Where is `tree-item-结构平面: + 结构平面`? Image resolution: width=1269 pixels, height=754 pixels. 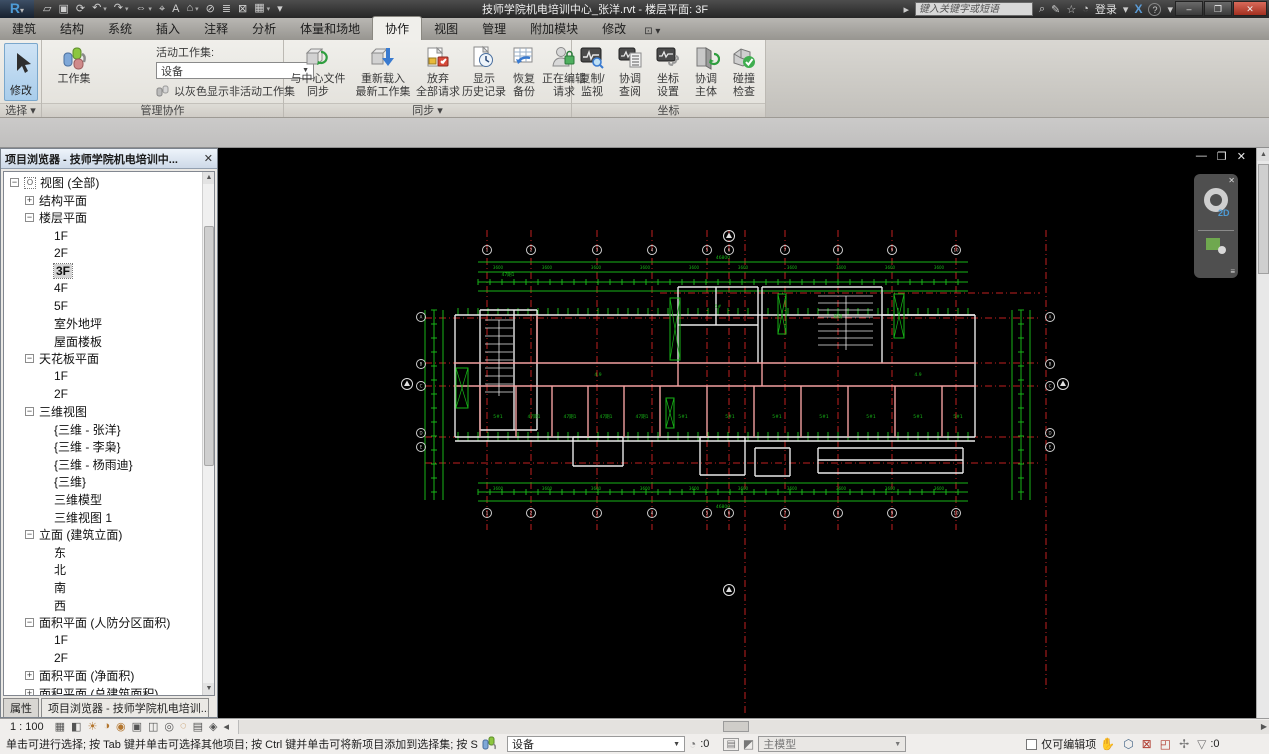
tree-item-结构平面: + 结构平面 is located at coordinates (103, 201).